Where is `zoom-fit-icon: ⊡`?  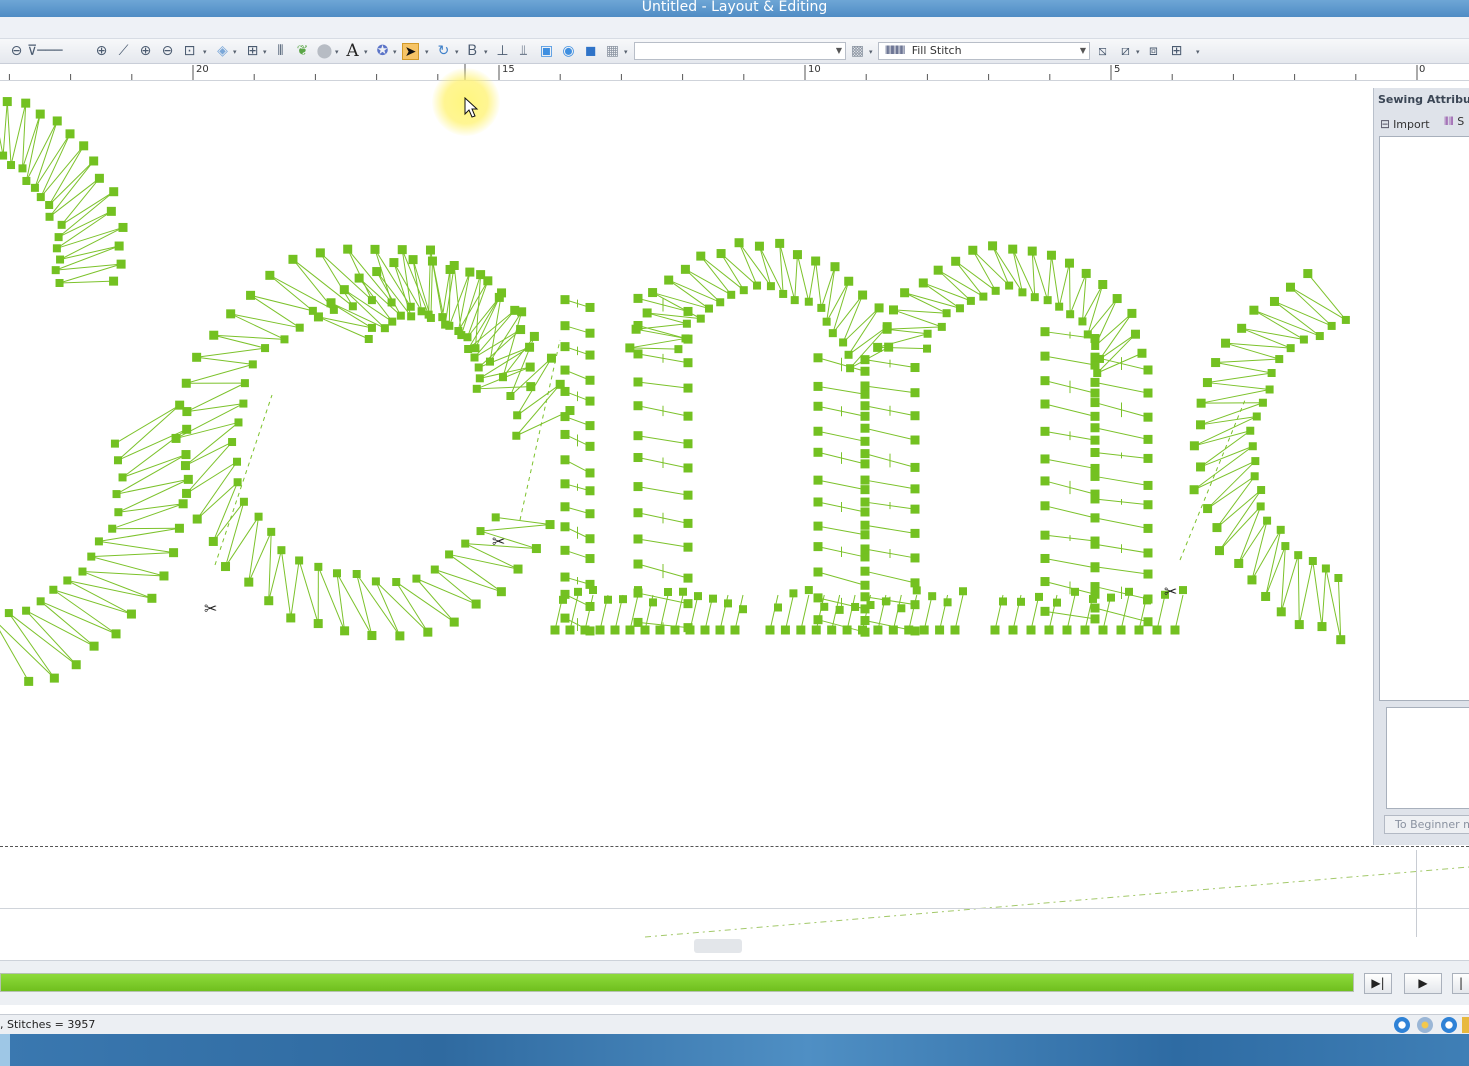 zoom-fit-icon: ⊡ is located at coordinates (189, 51).